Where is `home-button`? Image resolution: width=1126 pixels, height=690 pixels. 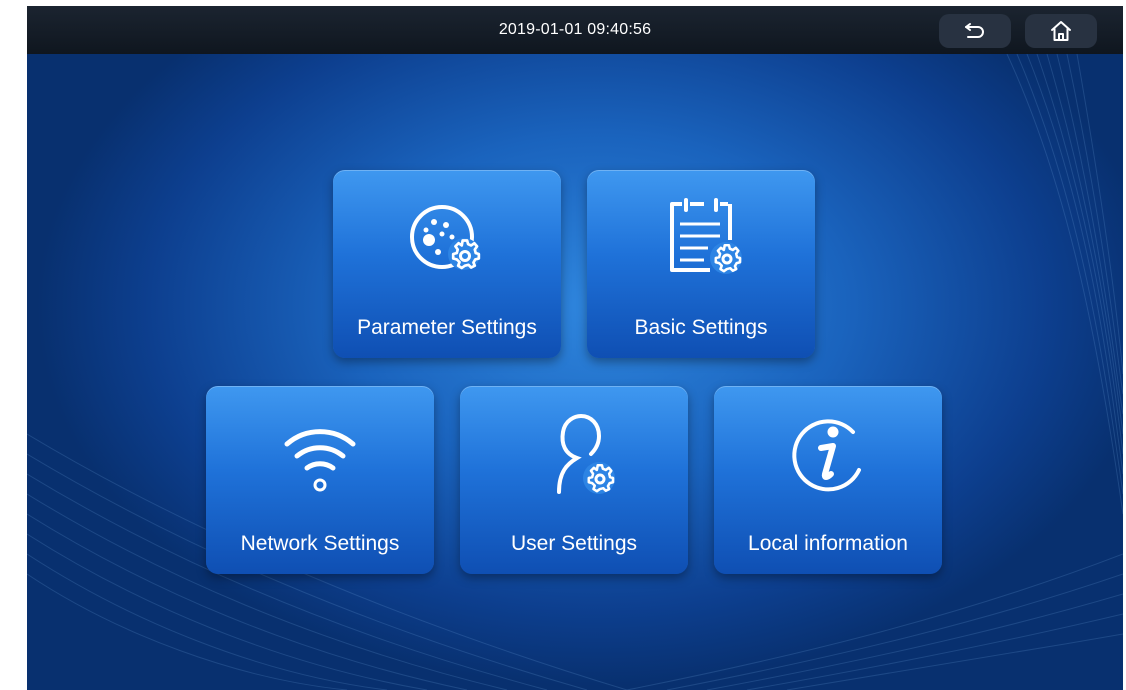
home-button is located at coordinates (1061, 31).